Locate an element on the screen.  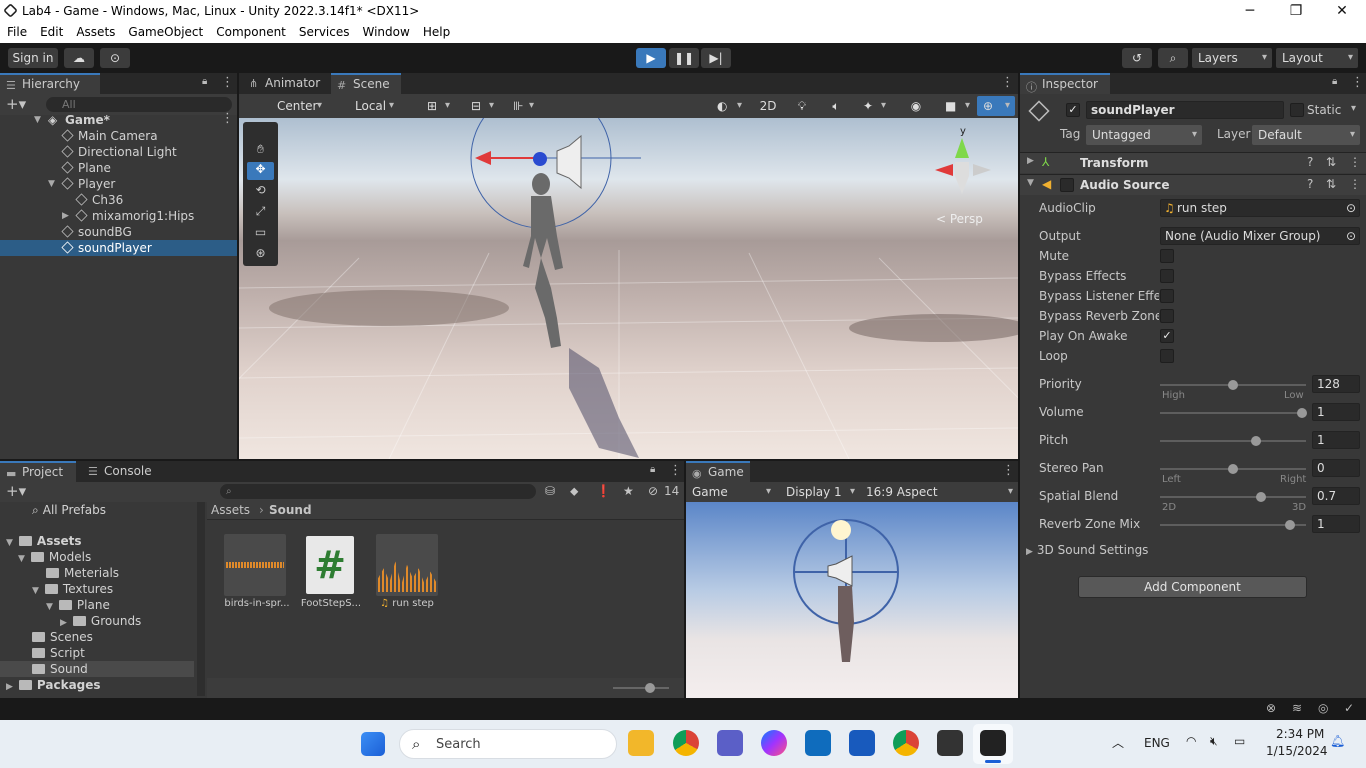
hand-tool-icon: ✋︎ is located at coordinates (260, 151).